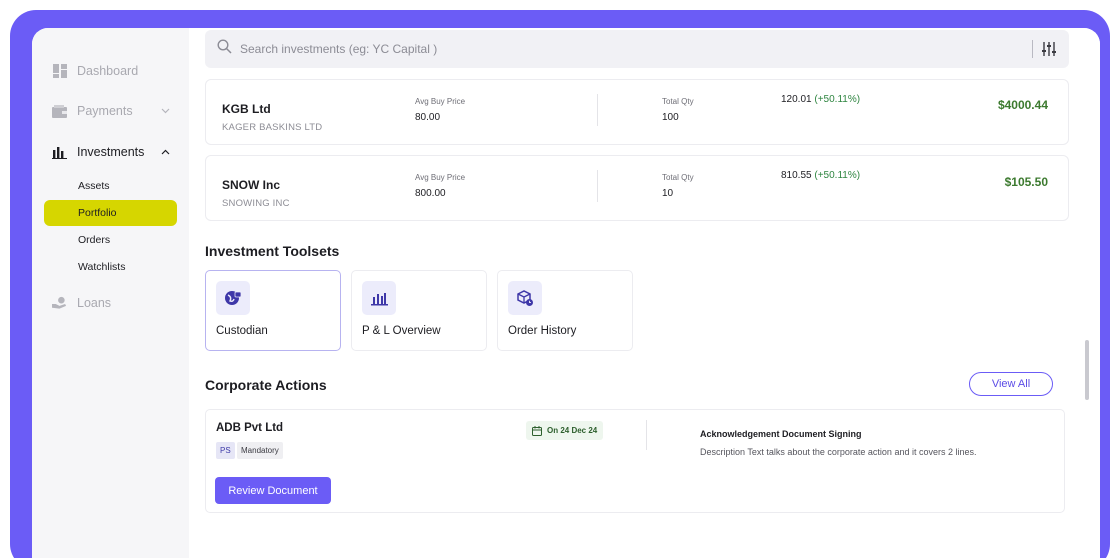  What do you see at coordinates (572, 430) in the screenshot?
I see `date-text: On 24 Dec 24` at bounding box center [572, 430].